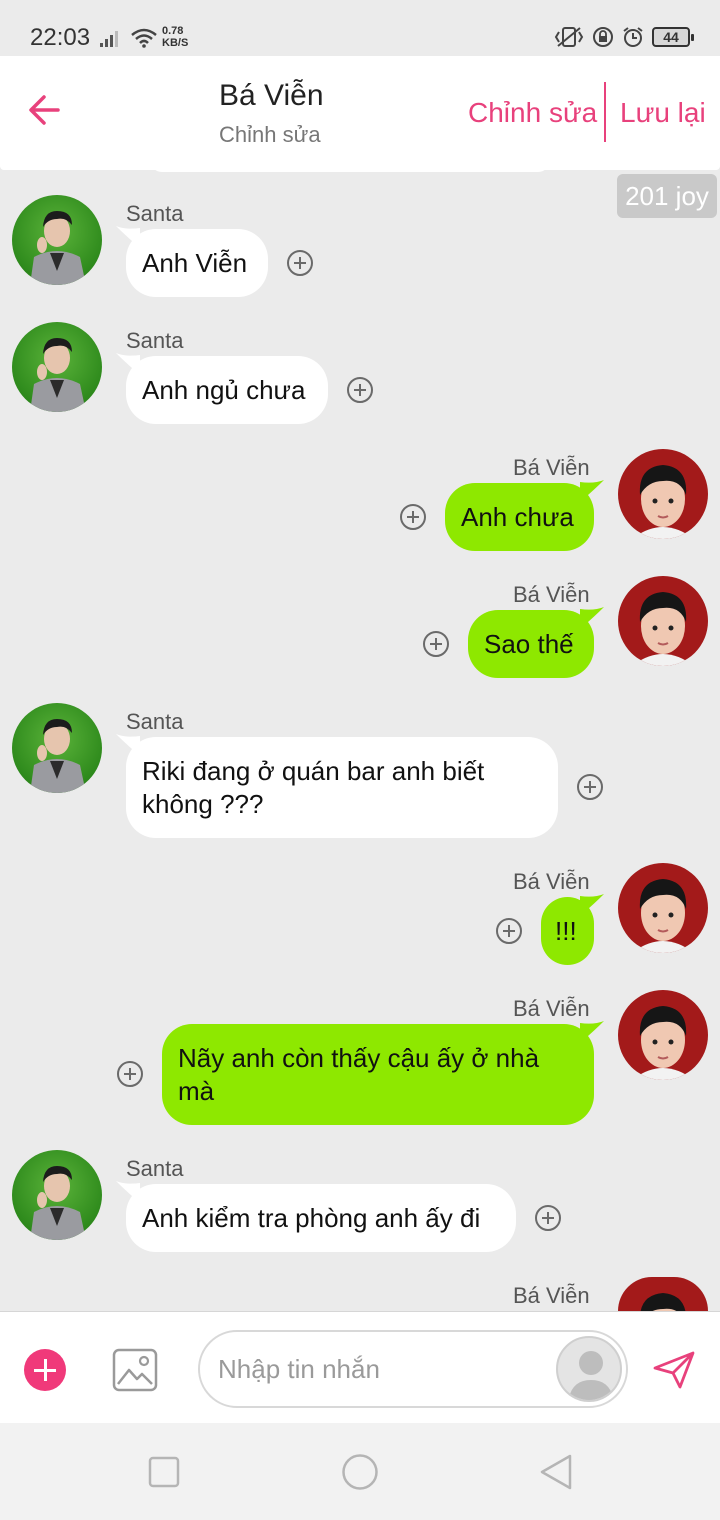 The image size is (720, 1520). What do you see at coordinates (532, 113) in the screenshot?
I see `edit-button: Chỉnh sửa` at bounding box center [532, 113].